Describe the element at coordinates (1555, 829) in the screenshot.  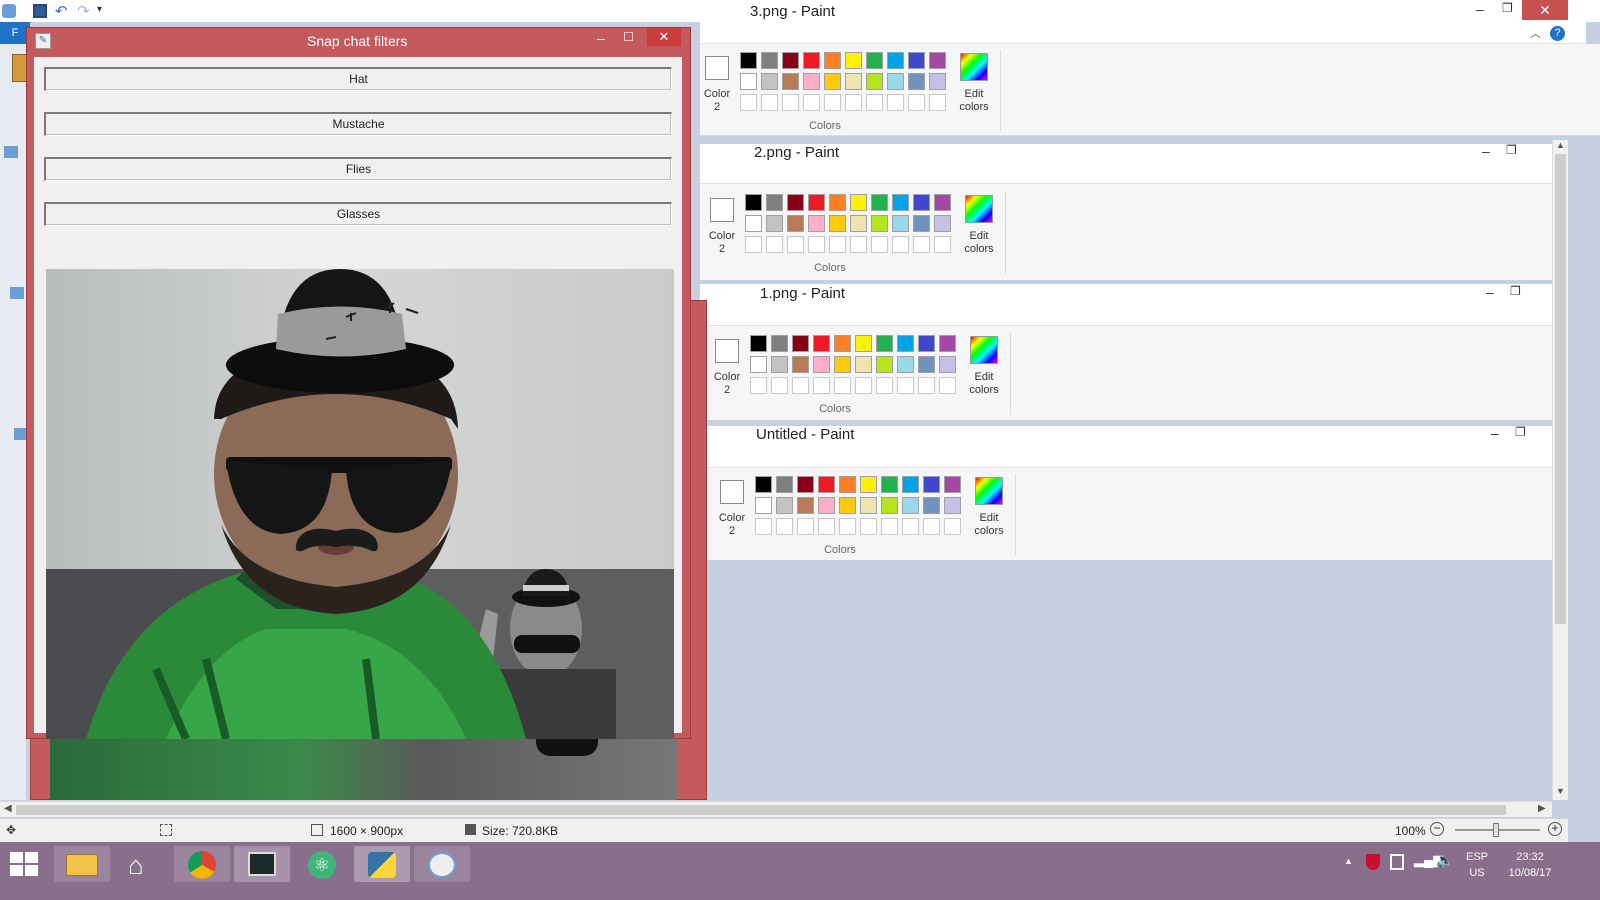
I see `zoom-in-button: +` at that location.